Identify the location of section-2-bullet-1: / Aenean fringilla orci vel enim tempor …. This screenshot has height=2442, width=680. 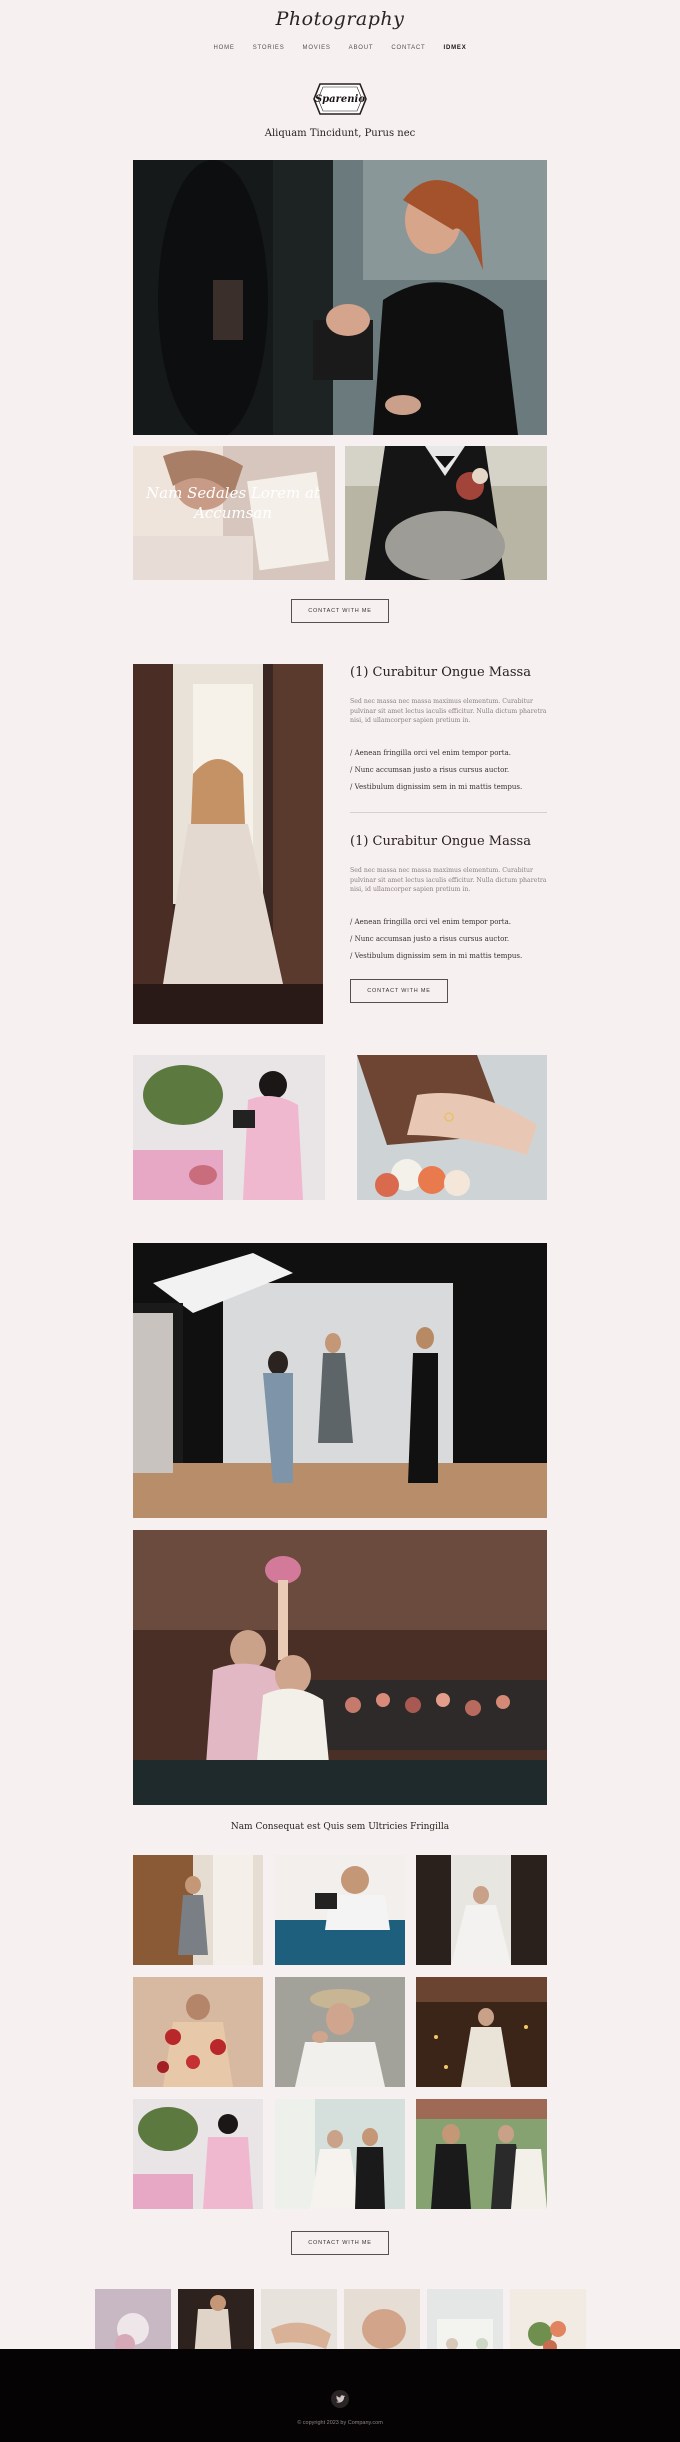
(430, 922).